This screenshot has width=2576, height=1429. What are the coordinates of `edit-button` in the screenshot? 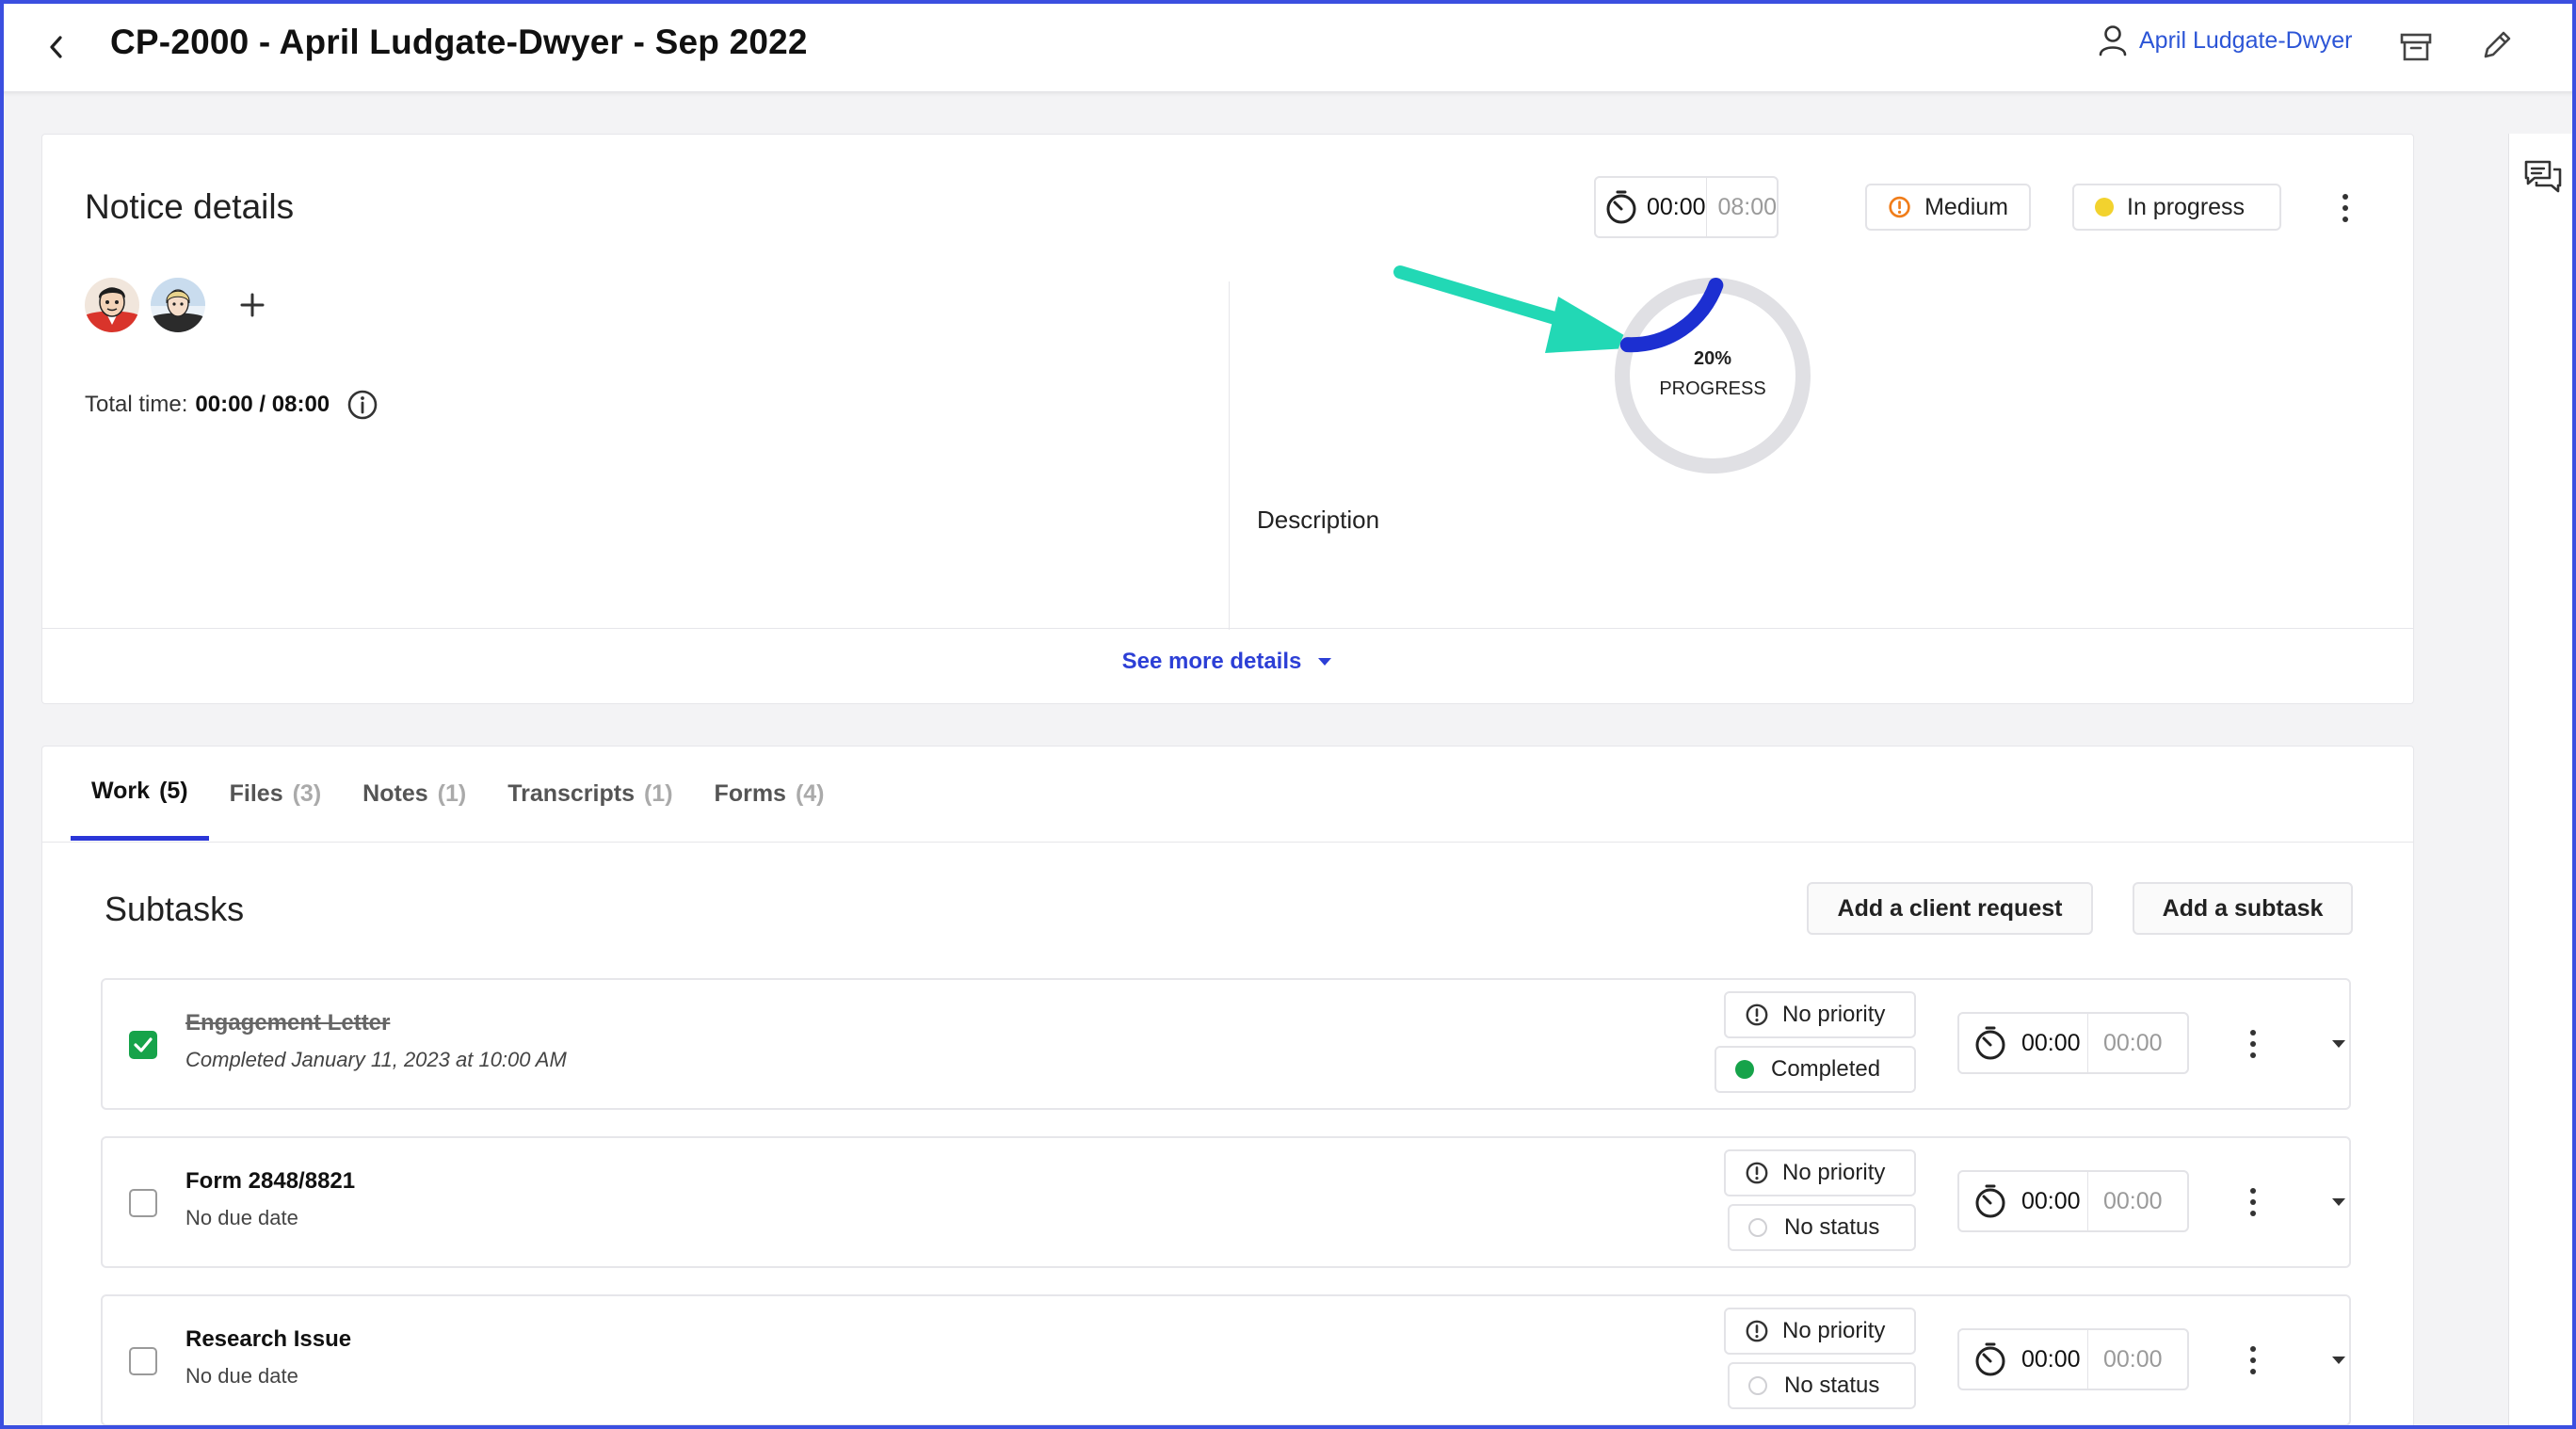 It's located at (2497, 45).